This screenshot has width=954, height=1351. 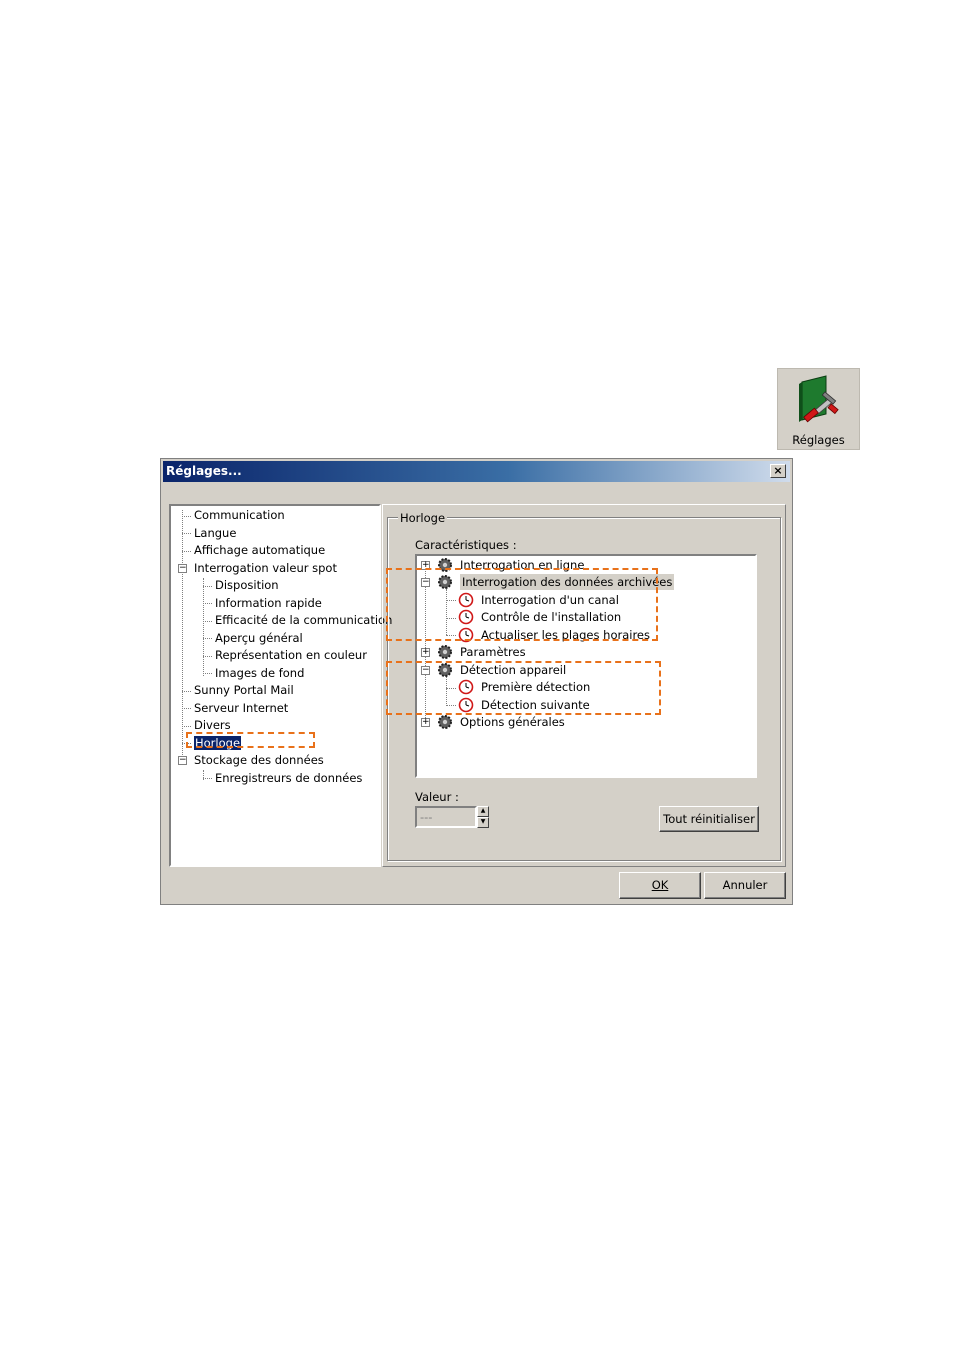 I want to click on close-button: ×, so click(x=778, y=471).